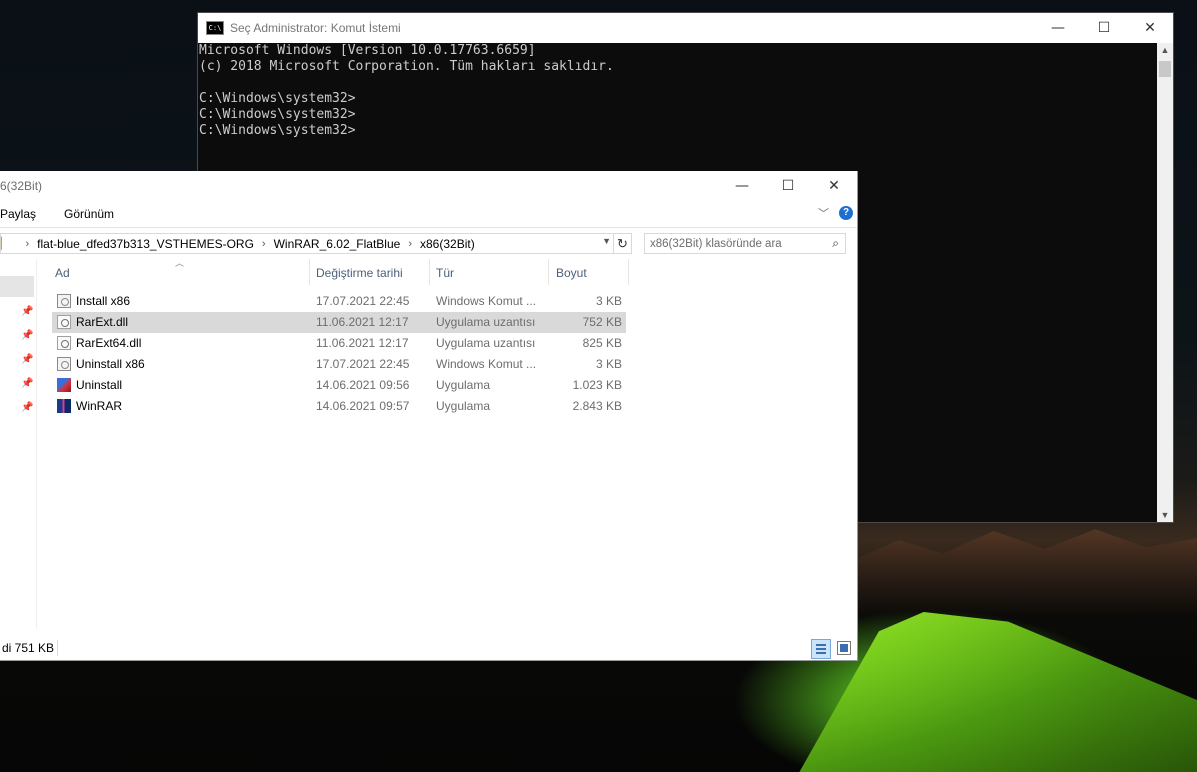 The width and height of the screenshot is (1197, 772). Describe the element at coordinates (363, 385) in the screenshot. I see `file-date: 14.06.2021 09:56` at that location.